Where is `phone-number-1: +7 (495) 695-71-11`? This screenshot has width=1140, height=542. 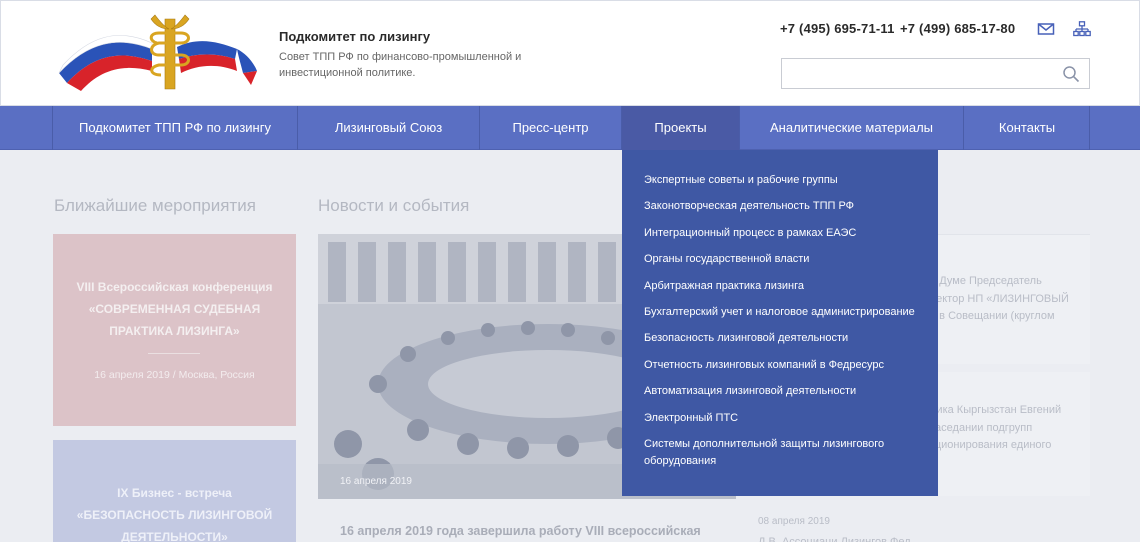 phone-number-1: +7 (495) 695-71-11 is located at coordinates (837, 28).